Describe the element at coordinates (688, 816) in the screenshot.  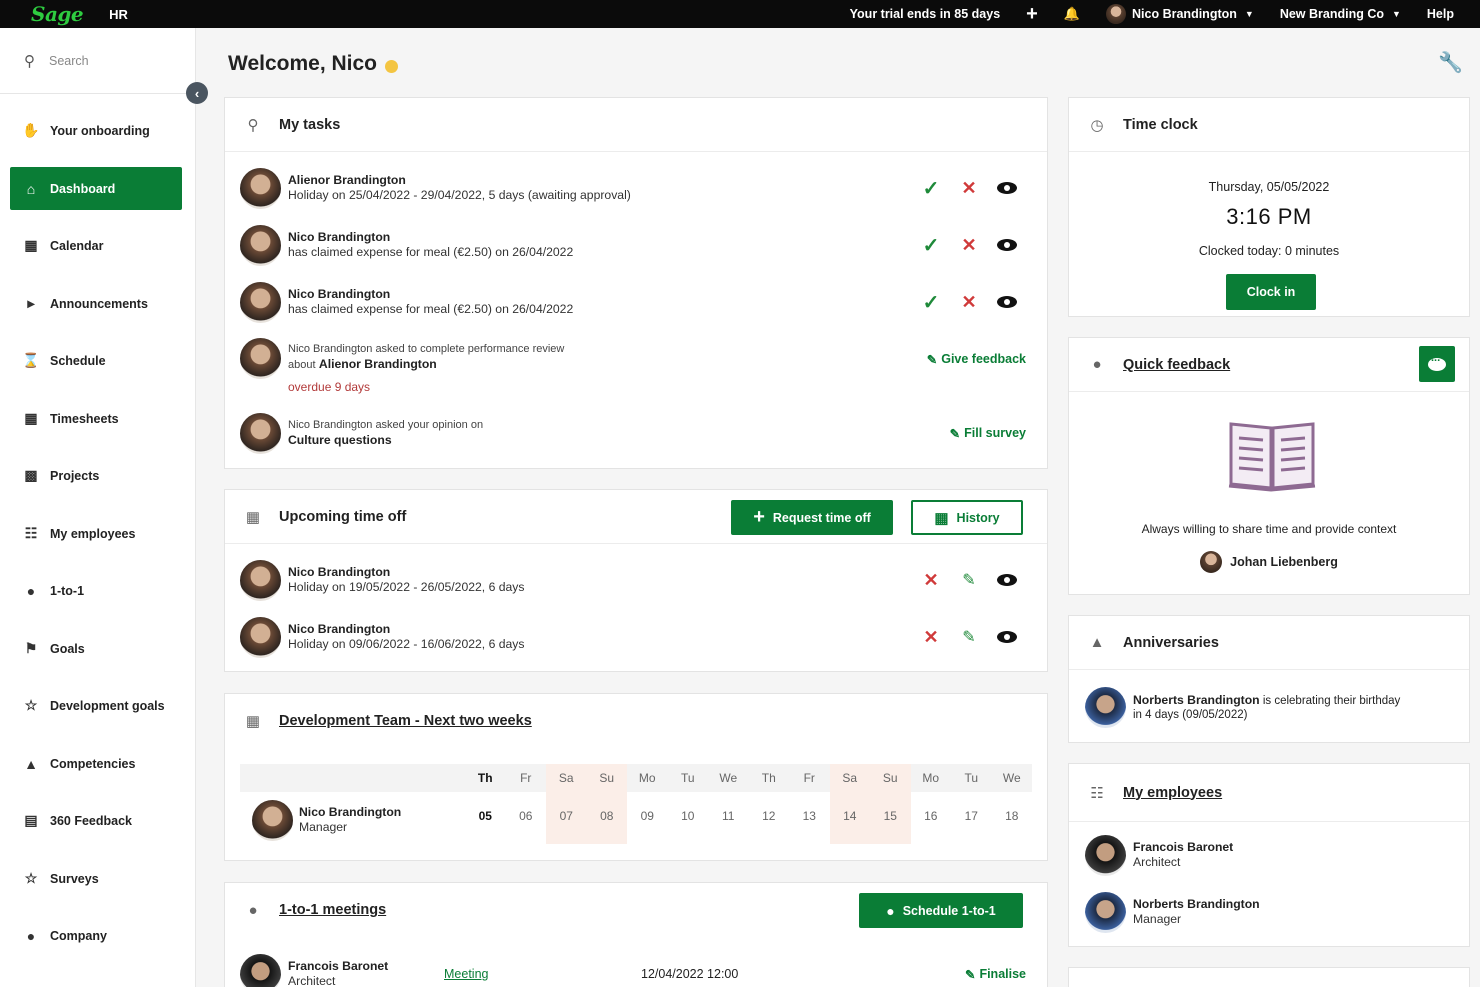
I see `calendar-date: 10` at that location.